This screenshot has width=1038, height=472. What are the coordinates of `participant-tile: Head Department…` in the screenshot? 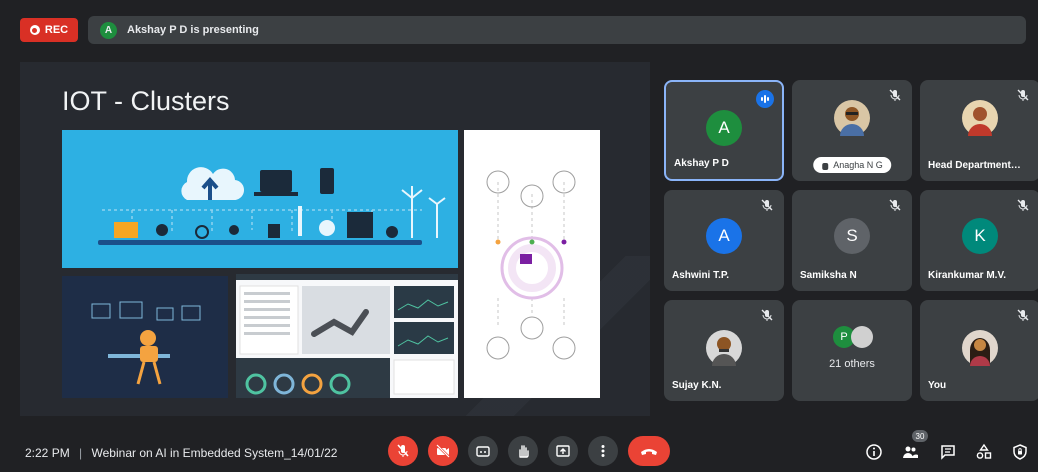 It's located at (979, 130).